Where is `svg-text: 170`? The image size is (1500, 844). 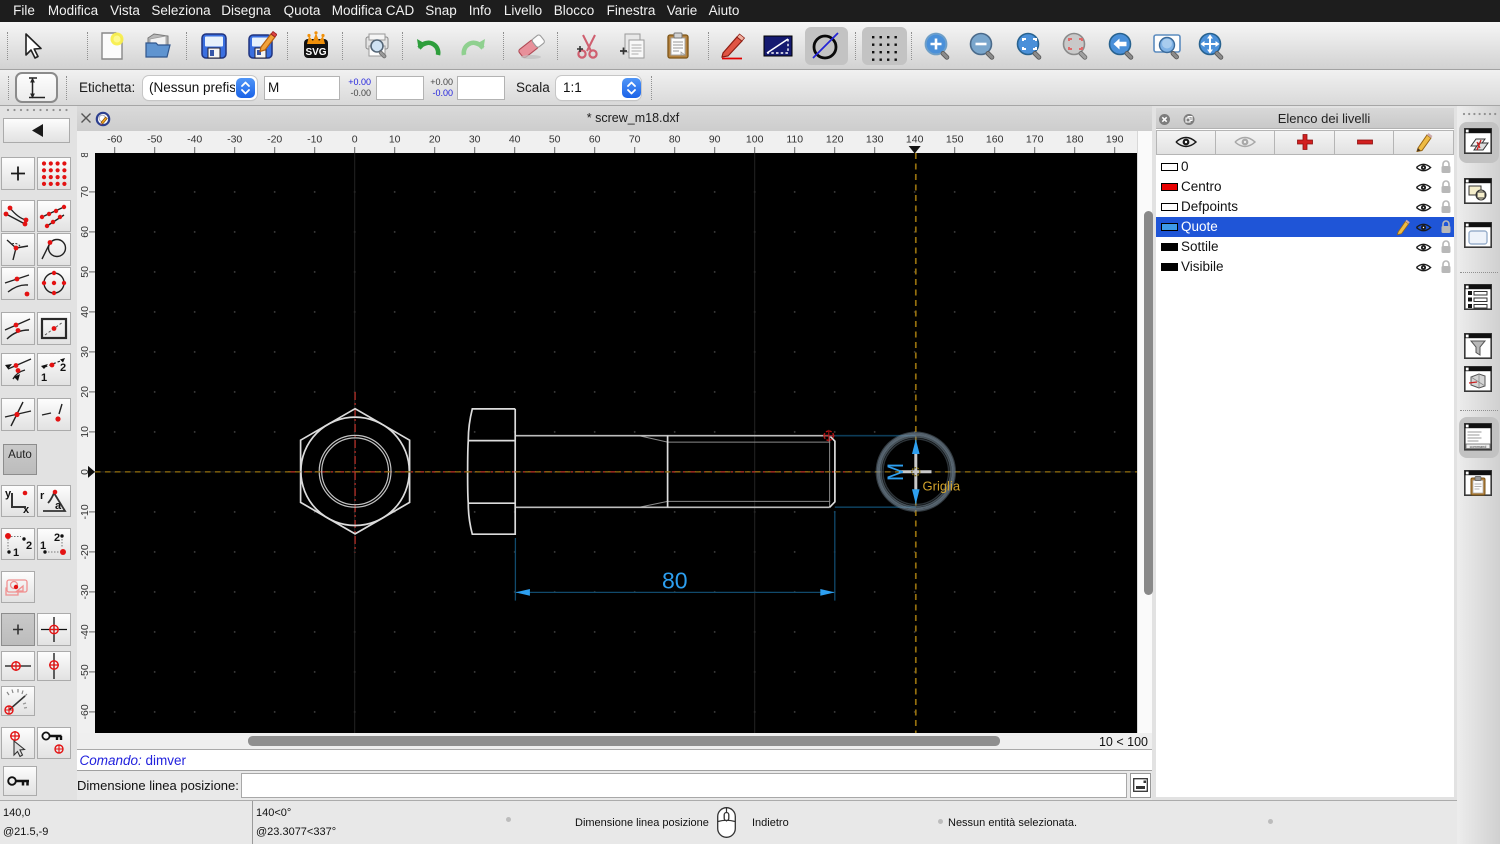 svg-text: 170 is located at coordinates (1035, 140).